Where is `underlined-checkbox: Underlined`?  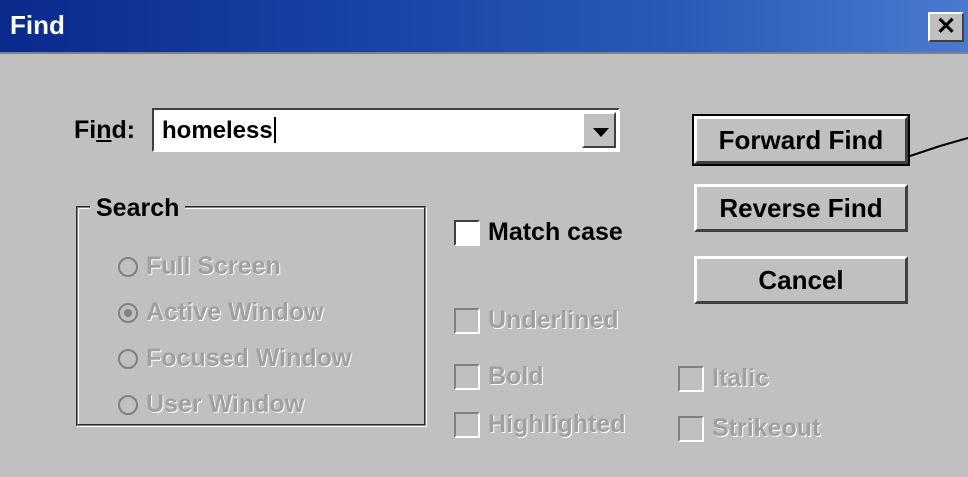 underlined-checkbox: Underlined is located at coordinates (536, 320).